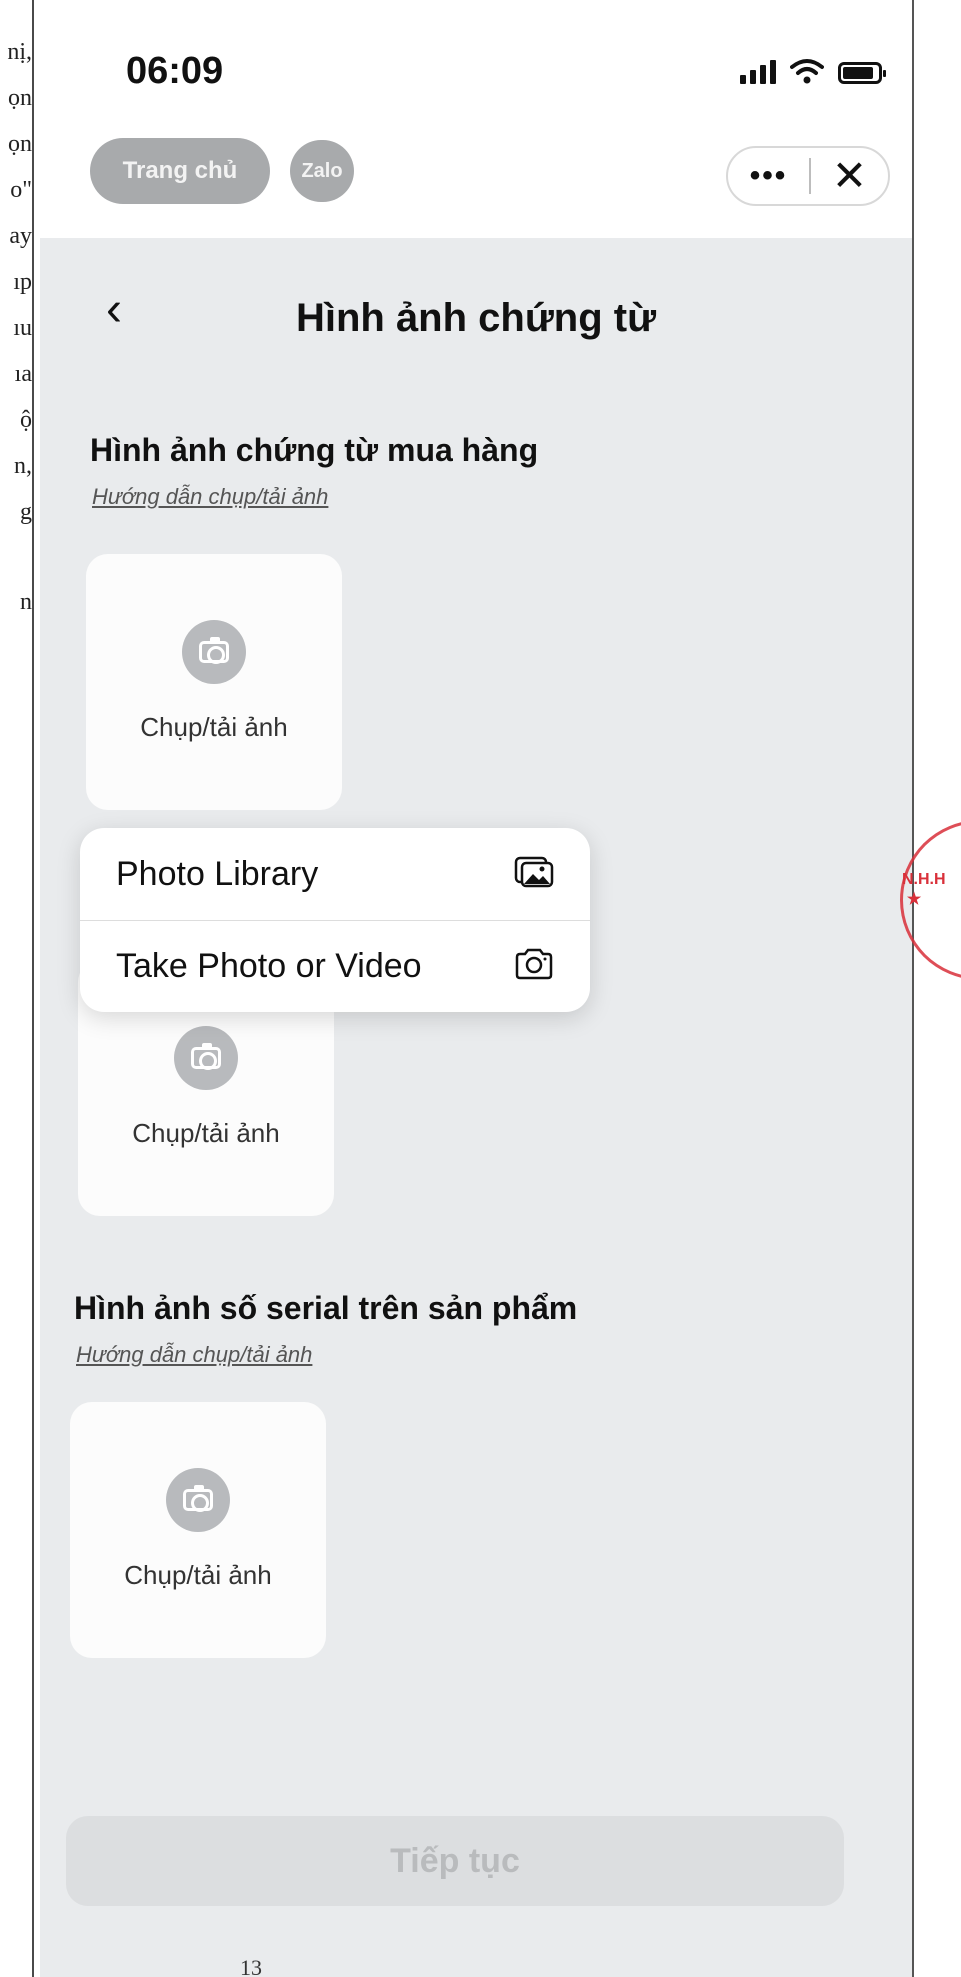 The image size is (961, 1977). Describe the element at coordinates (849, 176) in the screenshot. I see `close-icon: ✕` at that location.